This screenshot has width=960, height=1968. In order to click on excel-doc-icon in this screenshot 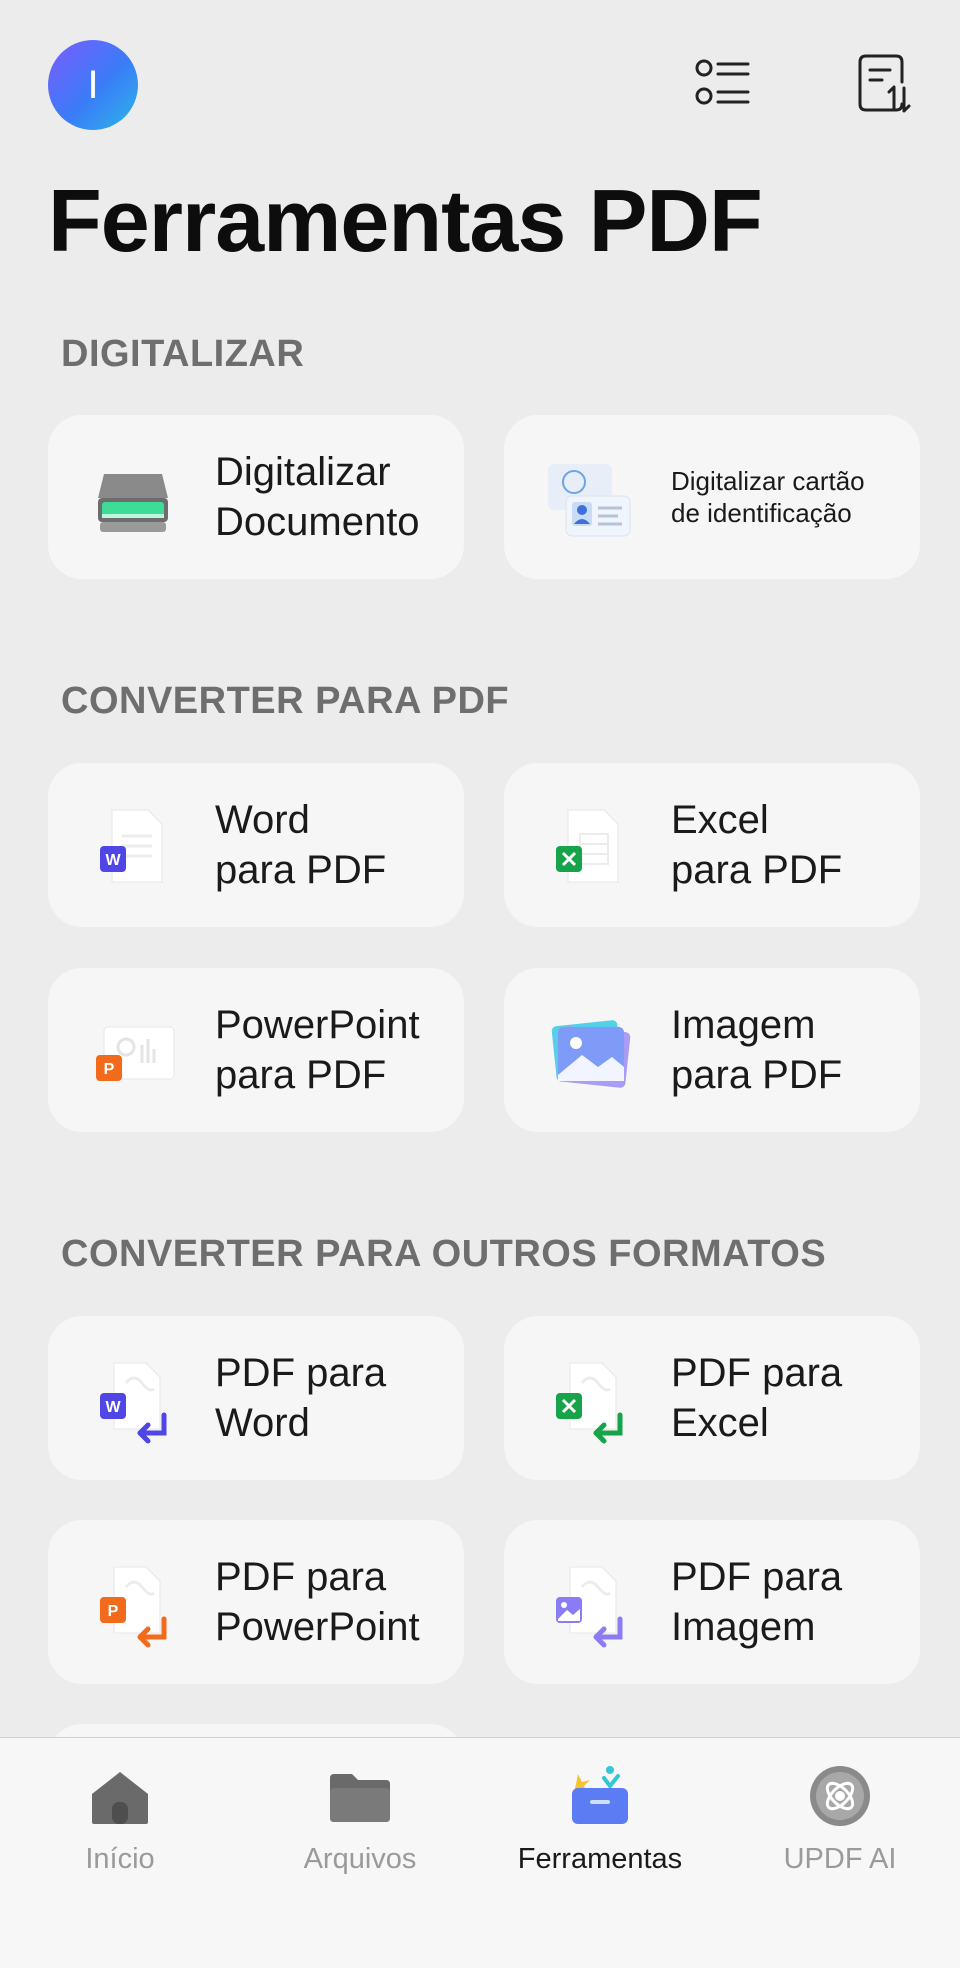, I will do `click(587, 846)`.